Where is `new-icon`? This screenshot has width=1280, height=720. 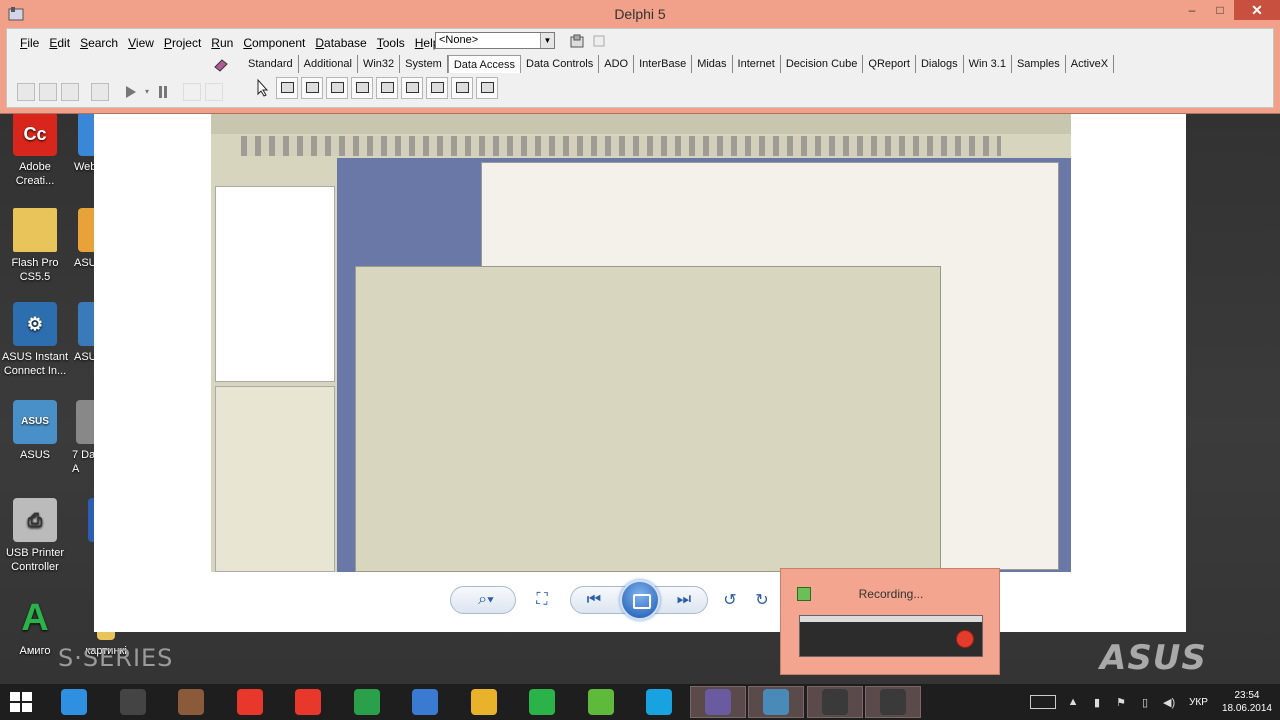
new-icon is located at coordinates (26, 92).